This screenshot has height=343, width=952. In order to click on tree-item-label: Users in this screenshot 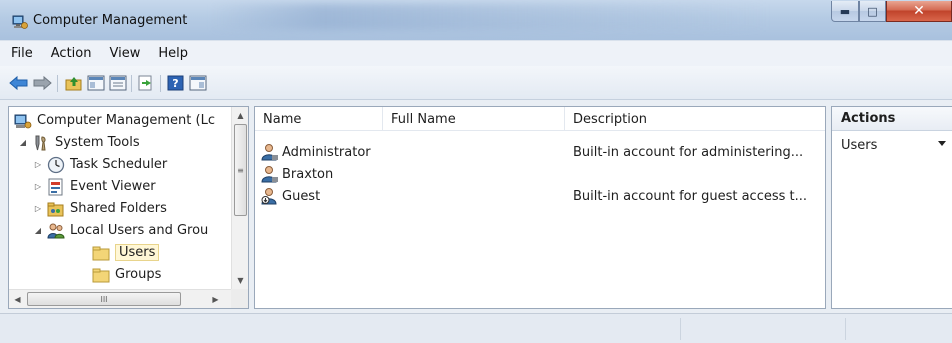, I will do `click(137, 252)`.